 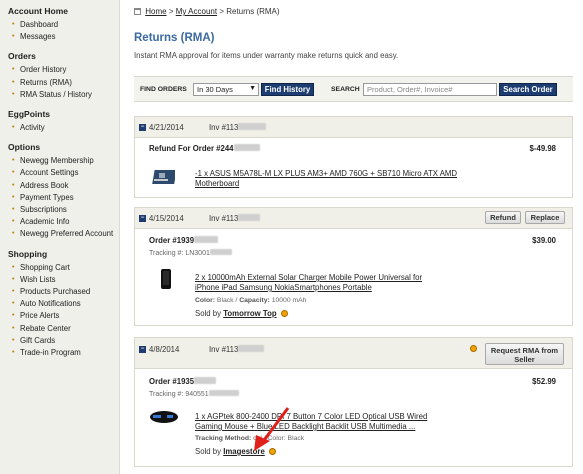 I want to click on sidebar-section-title: EggPoints, so click(x=29, y=114).